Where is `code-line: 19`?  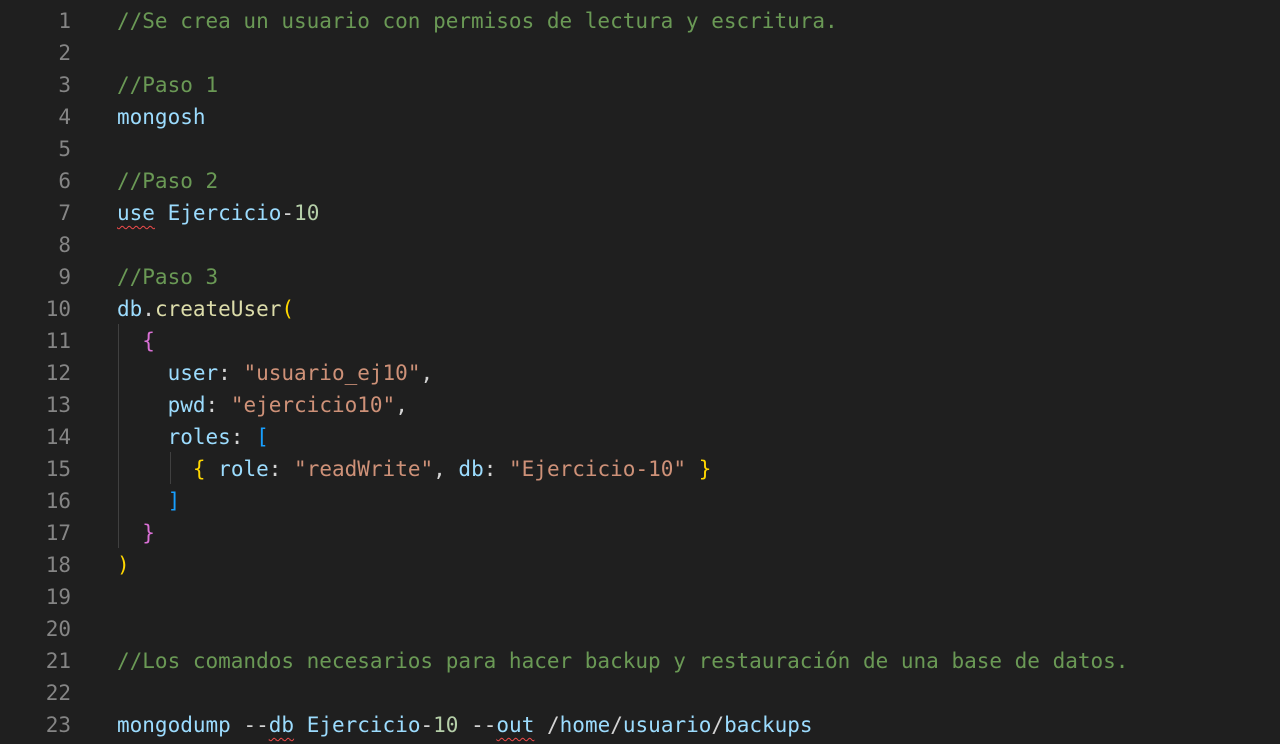 code-line: 19 is located at coordinates (640, 597).